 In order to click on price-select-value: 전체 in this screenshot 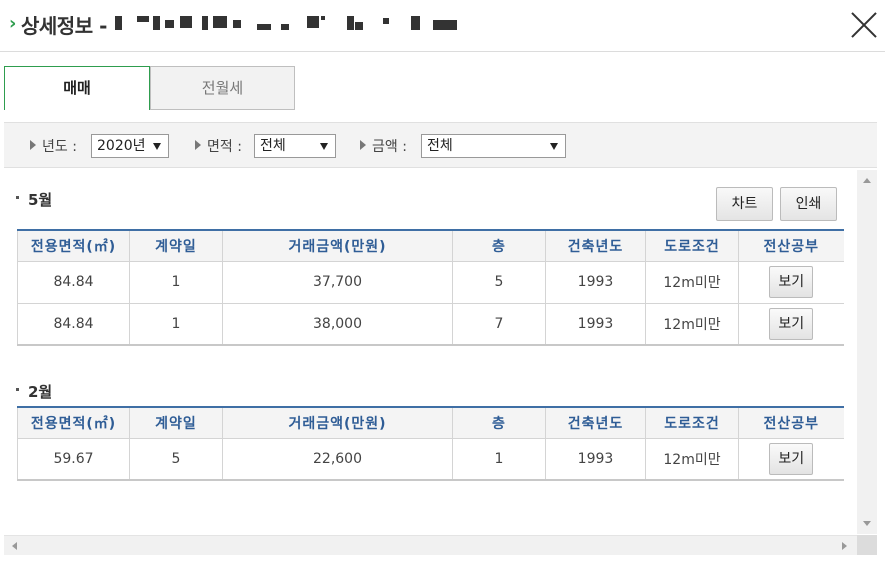, I will do `click(440, 146)`.